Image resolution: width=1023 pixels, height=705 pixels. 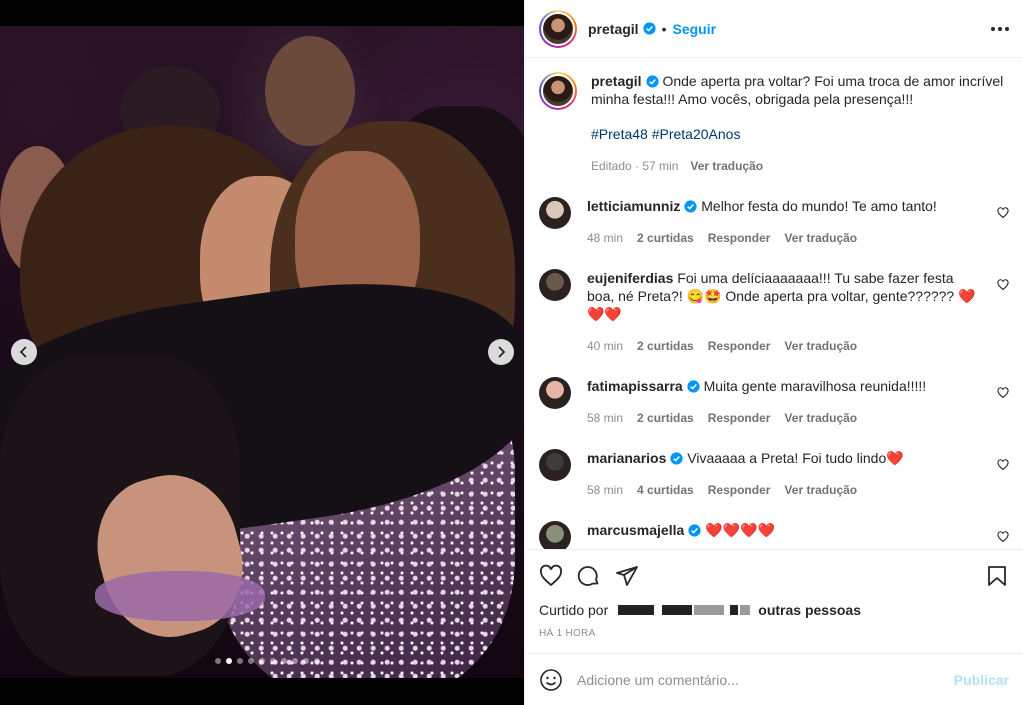 I want to click on chevron-right-icon, so click(x=502, y=352).